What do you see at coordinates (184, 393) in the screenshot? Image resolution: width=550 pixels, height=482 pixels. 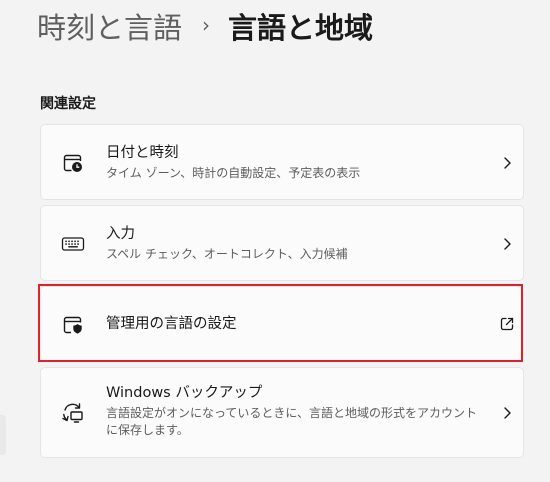 I see `setting-title: Windows バックアップ` at bounding box center [184, 393].